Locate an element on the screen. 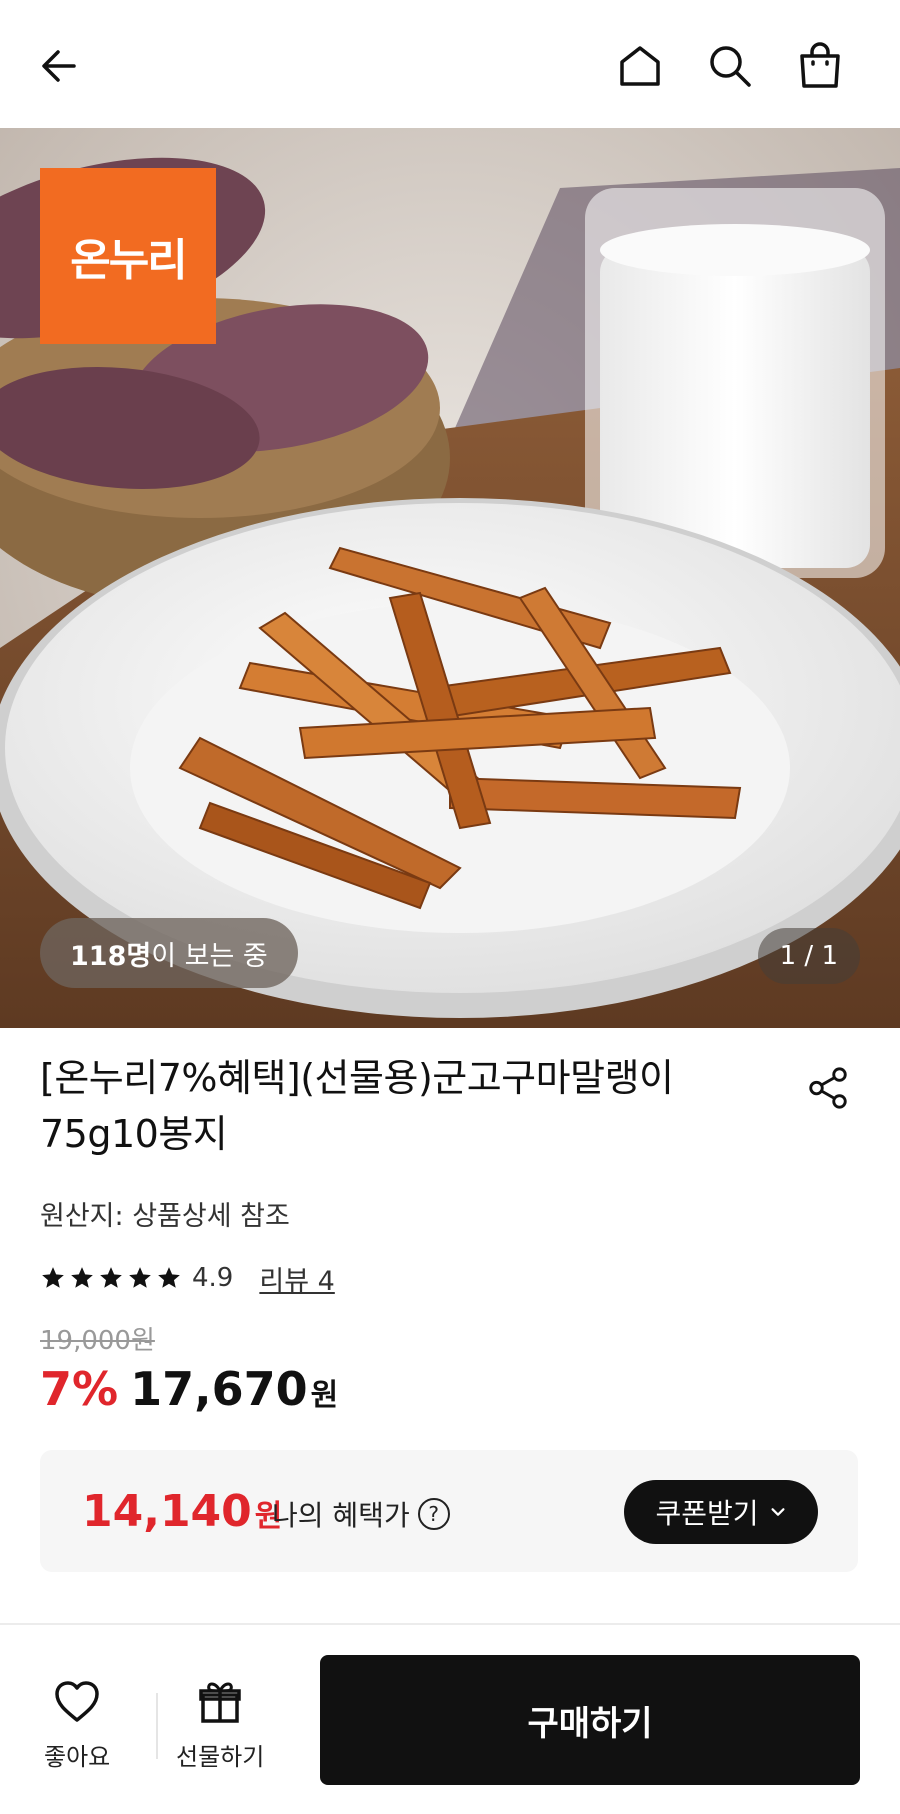  viewers-suffix: 이 보는 중 is located at coordinates (209, 956).